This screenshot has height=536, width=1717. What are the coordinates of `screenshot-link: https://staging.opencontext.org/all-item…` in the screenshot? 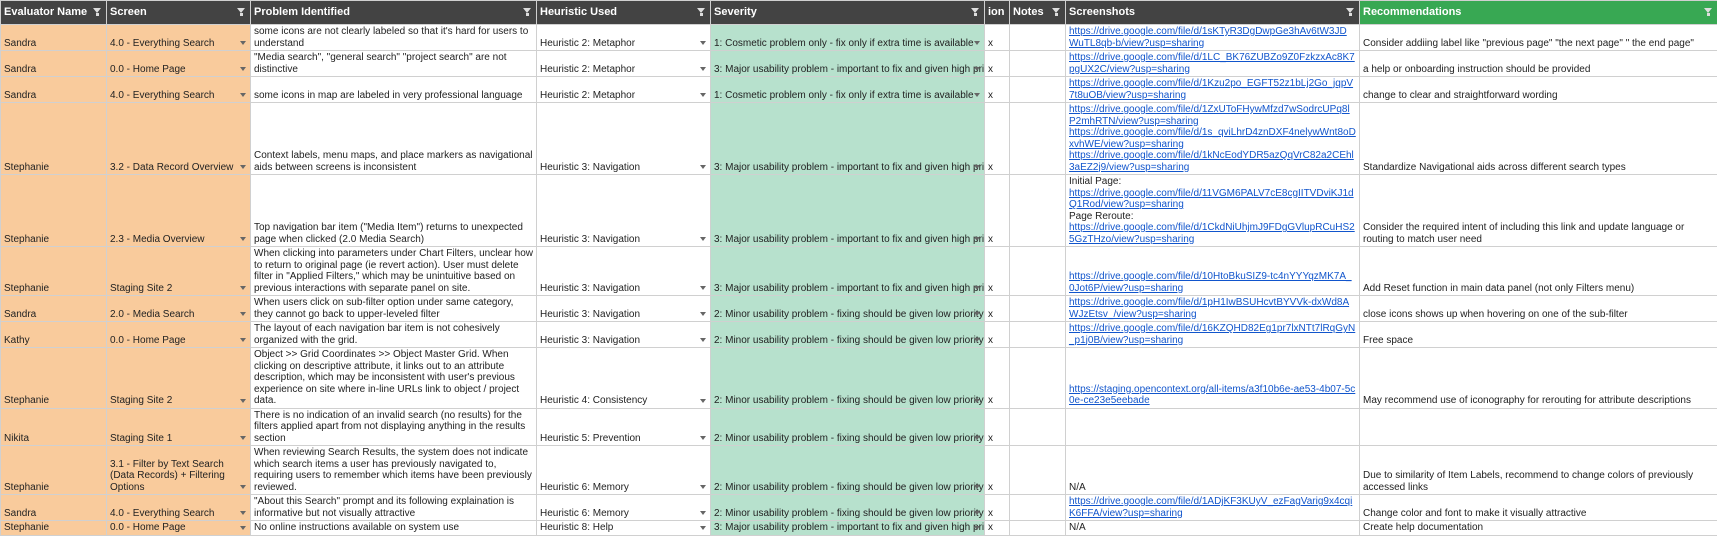 It's located at (1212, 395).